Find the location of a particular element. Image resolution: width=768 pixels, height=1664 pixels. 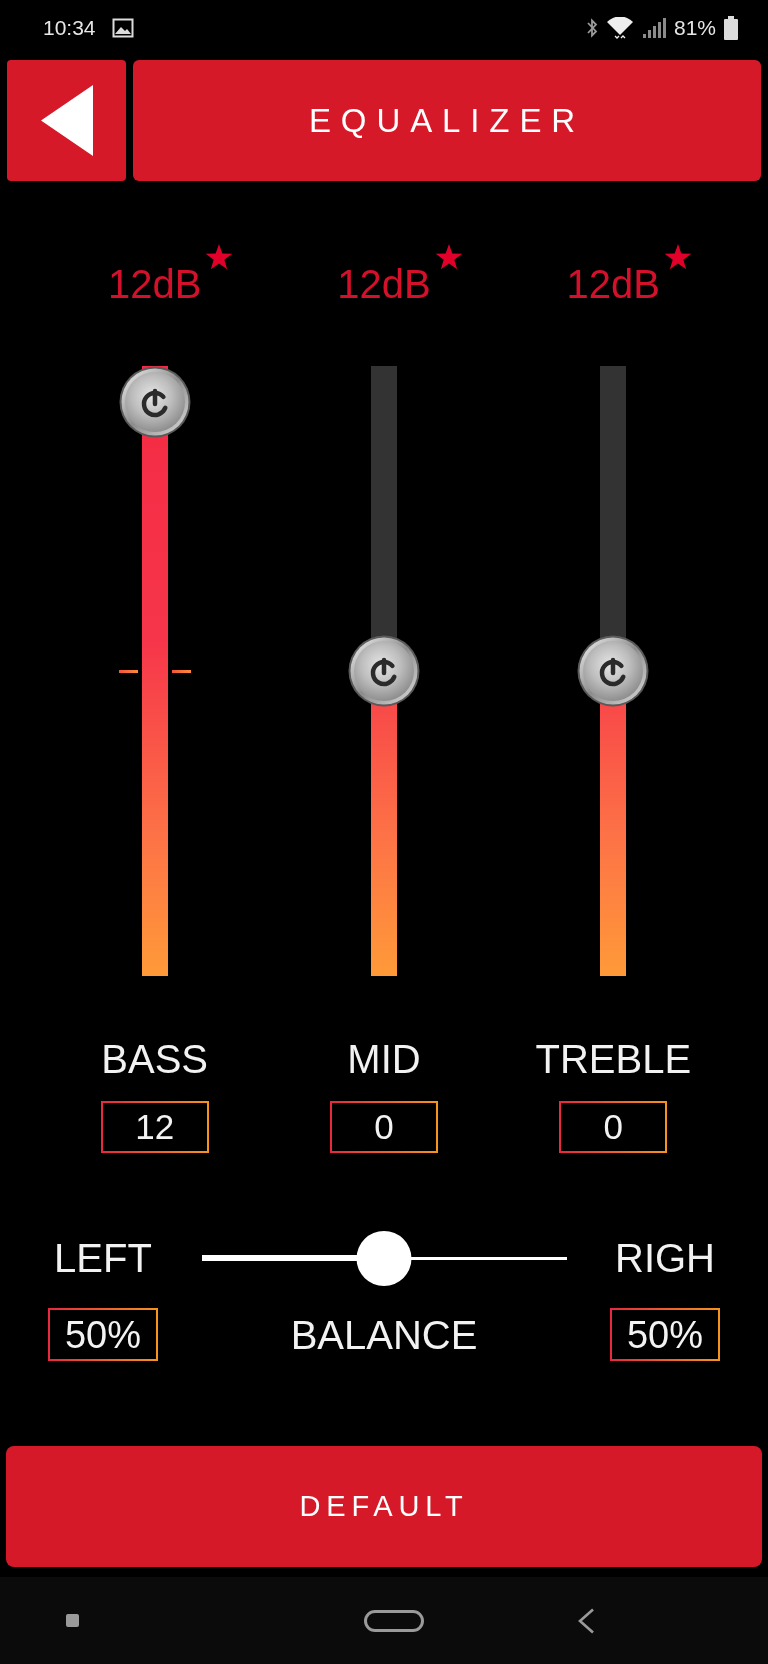

default-button: DEFAULT is located at coordinates (384, 1506).